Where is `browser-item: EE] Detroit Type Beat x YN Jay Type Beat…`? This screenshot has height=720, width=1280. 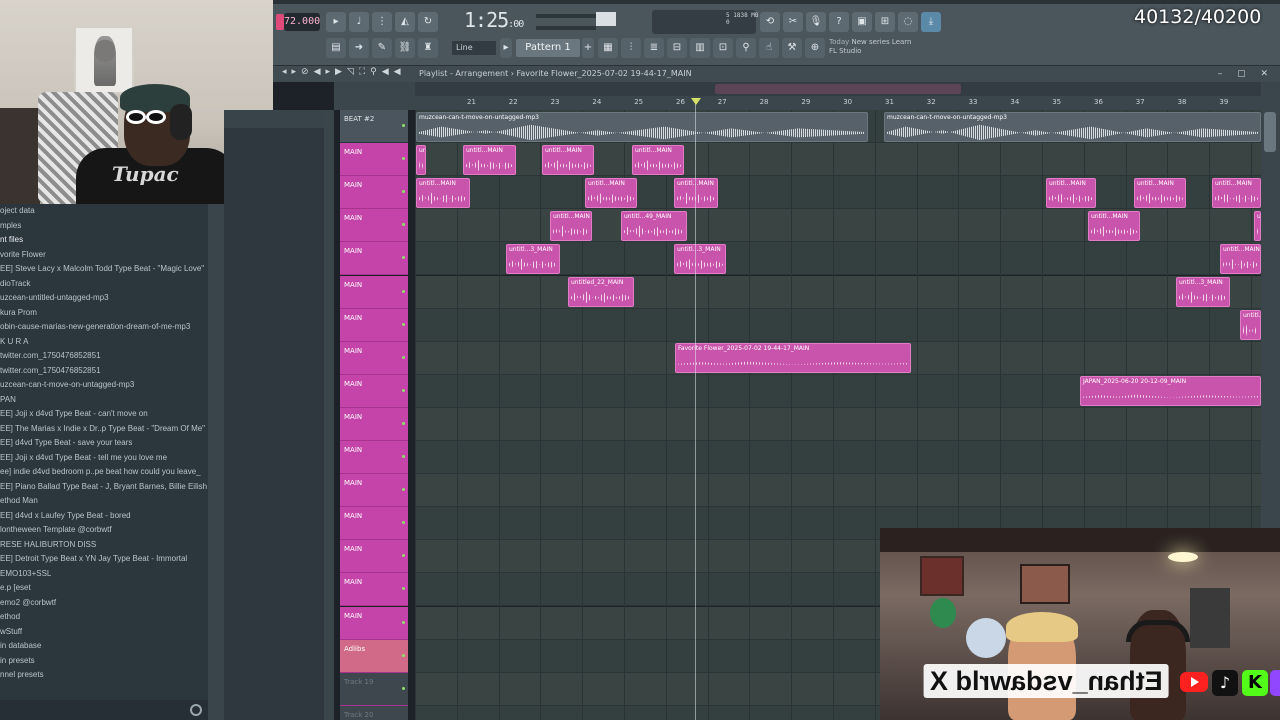 browser-item: EE] Detroit Type Beat x YN Jay Type Beat… is located at coordinates (104, 559).